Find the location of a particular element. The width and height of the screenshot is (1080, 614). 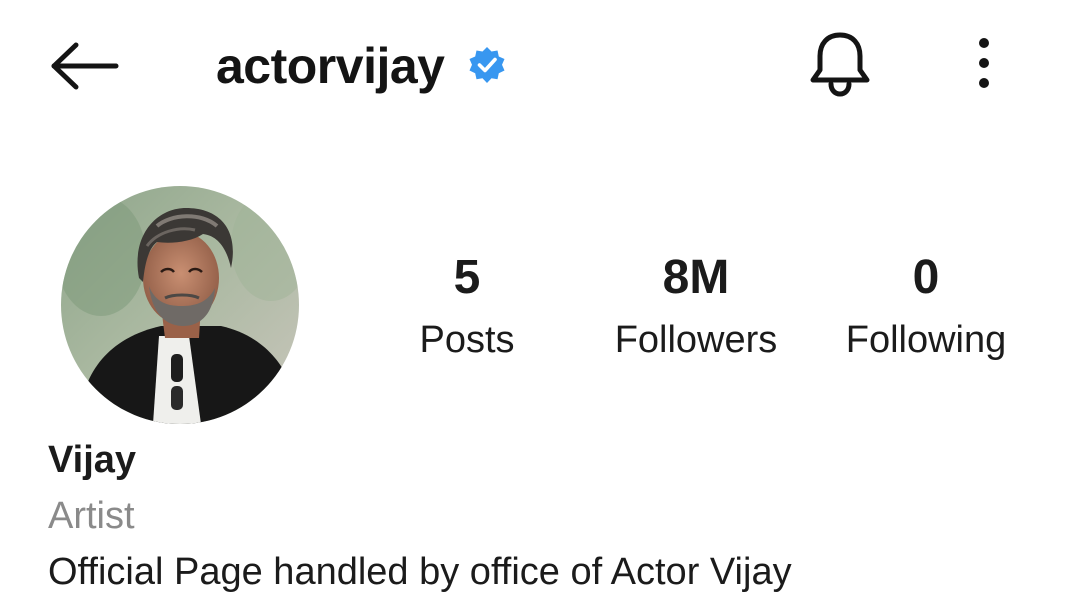

back-button is located at coordinates (84, 68).